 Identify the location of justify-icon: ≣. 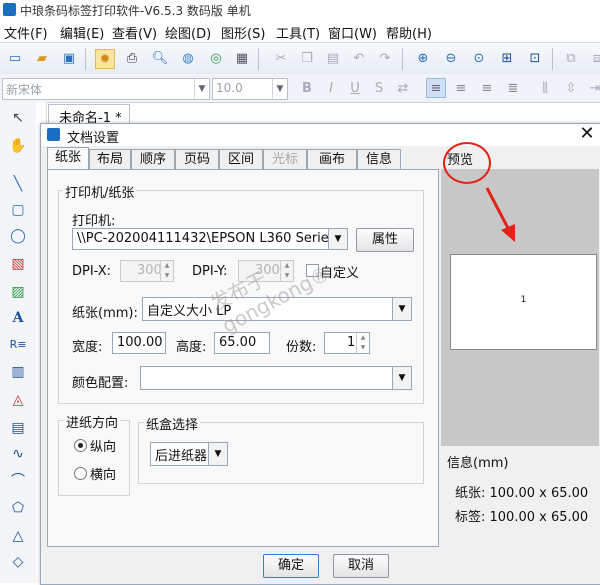
(513, 88).